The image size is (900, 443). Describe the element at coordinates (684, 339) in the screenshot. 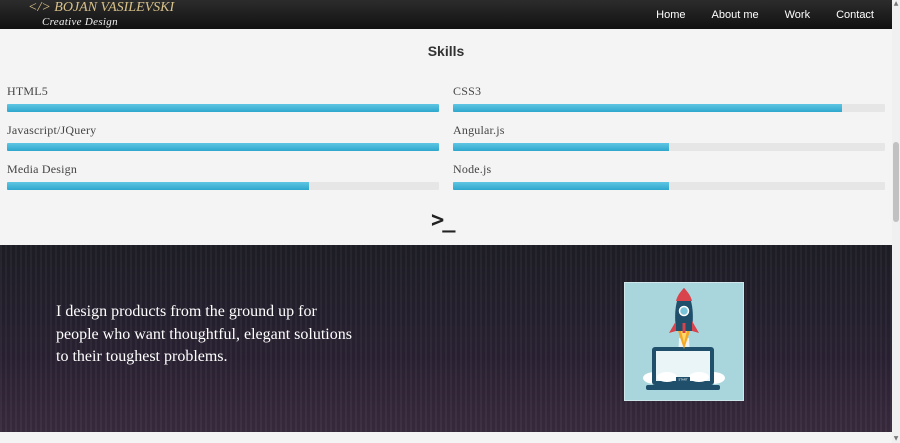

I see `rocket-icon: START` at that location.